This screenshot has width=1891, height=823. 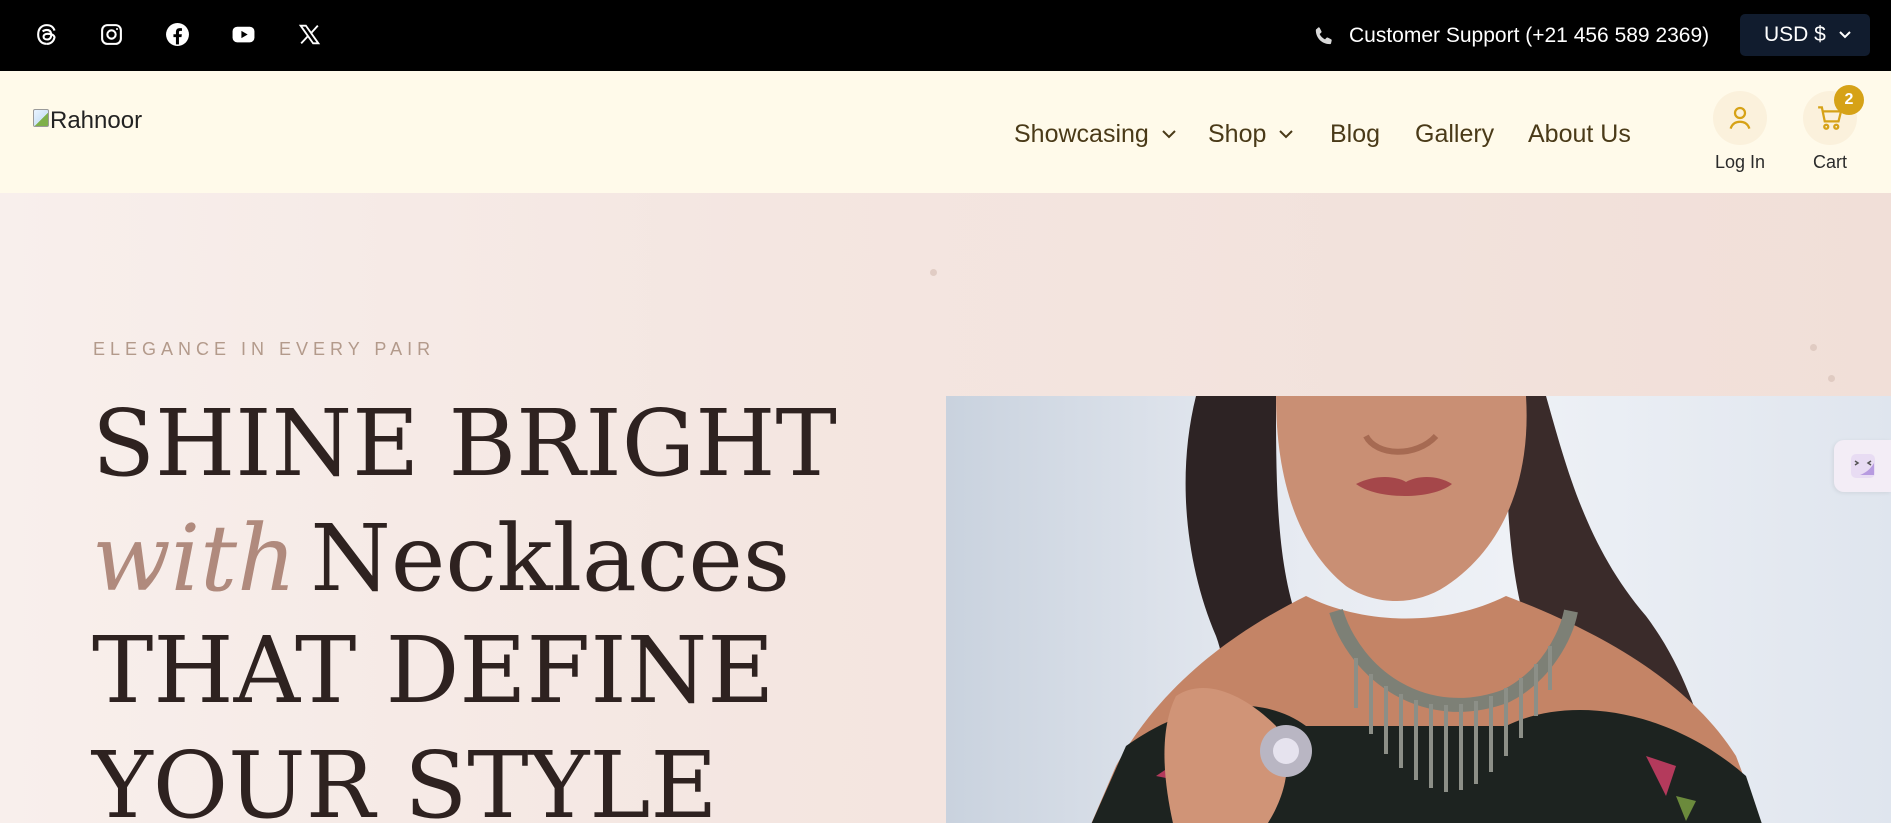 I want to click on hero-headline-line-3: THAT DEFINE, so click(x=433, y=670).